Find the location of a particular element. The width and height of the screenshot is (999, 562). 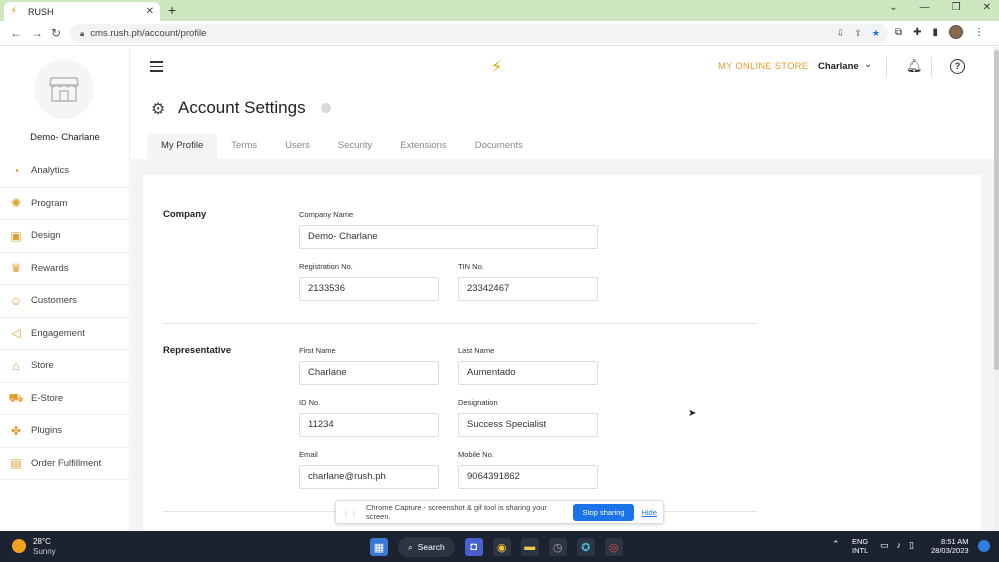

meet-icon: ◘ is located at coordinates (473, 547).